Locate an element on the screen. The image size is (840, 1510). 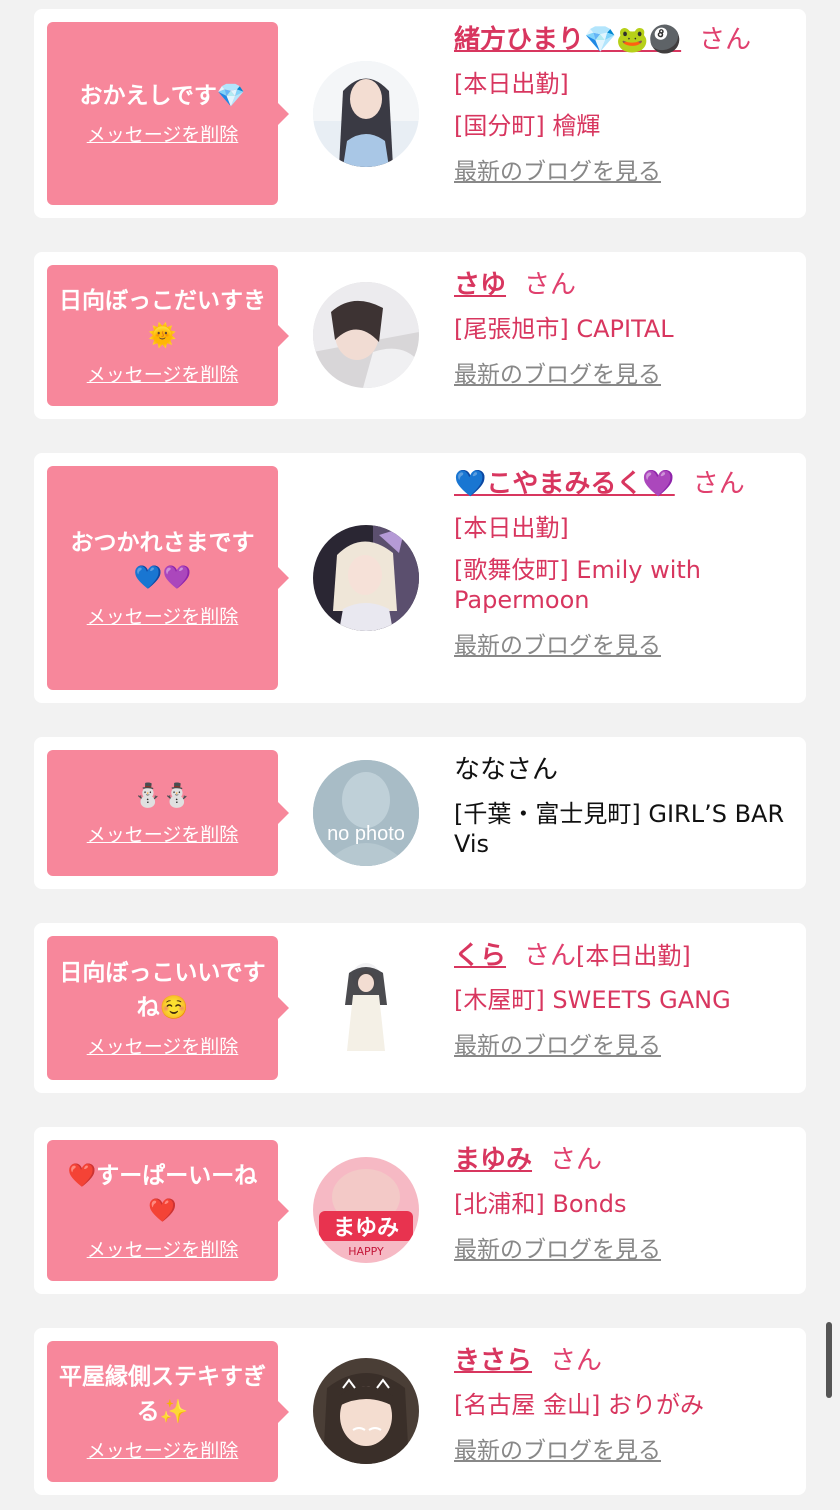
name-row: 緒方ひまり💎🐸🎱 さん is located at coordinates (624, 40).